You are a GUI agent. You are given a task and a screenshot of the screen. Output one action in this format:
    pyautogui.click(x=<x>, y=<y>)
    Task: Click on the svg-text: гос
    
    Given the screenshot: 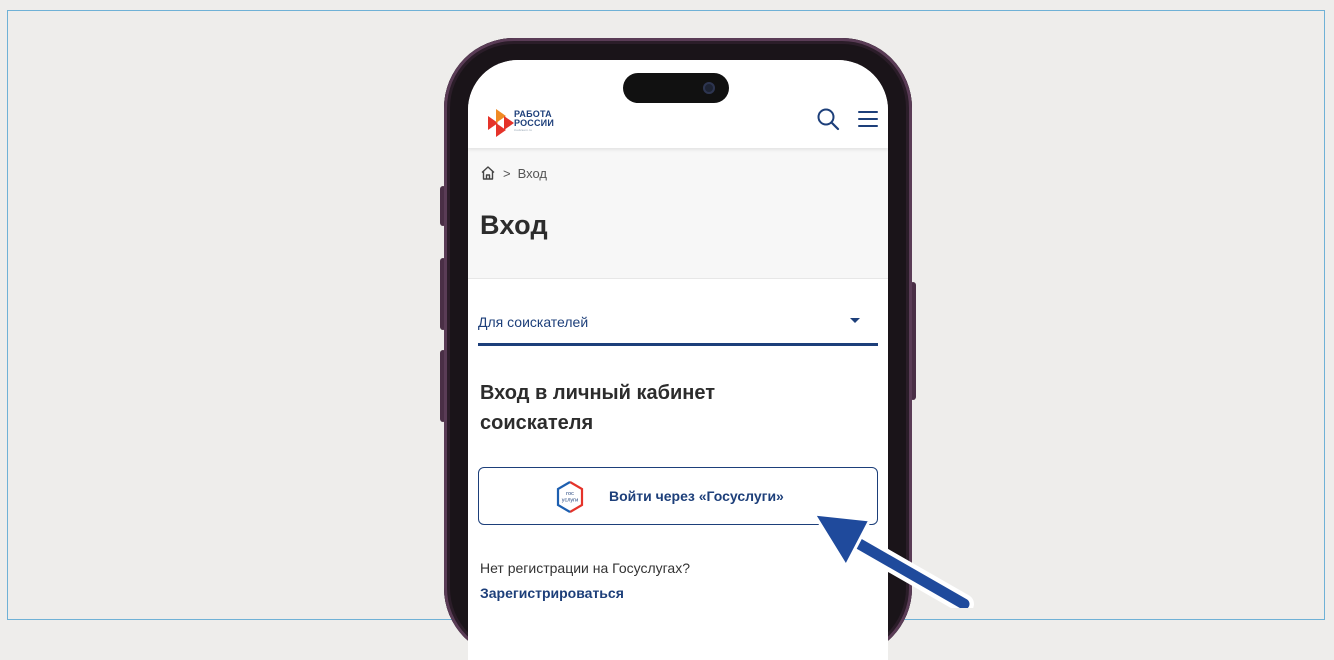 What is the action you would take?
    pyautogui.click(x=570, y=494)
    